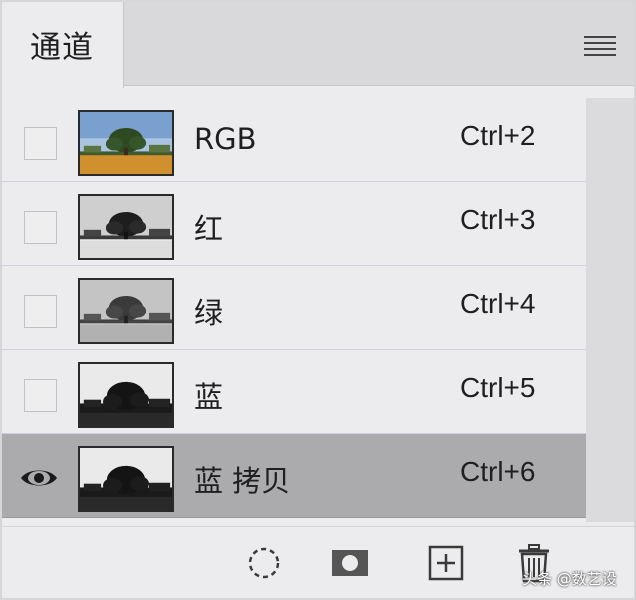 The image size is (636, 600). Describe the element at coordinates (294, 392) in the screenshot. I see `channel-row-blue: 蓝 Ctrl+5` at that location.